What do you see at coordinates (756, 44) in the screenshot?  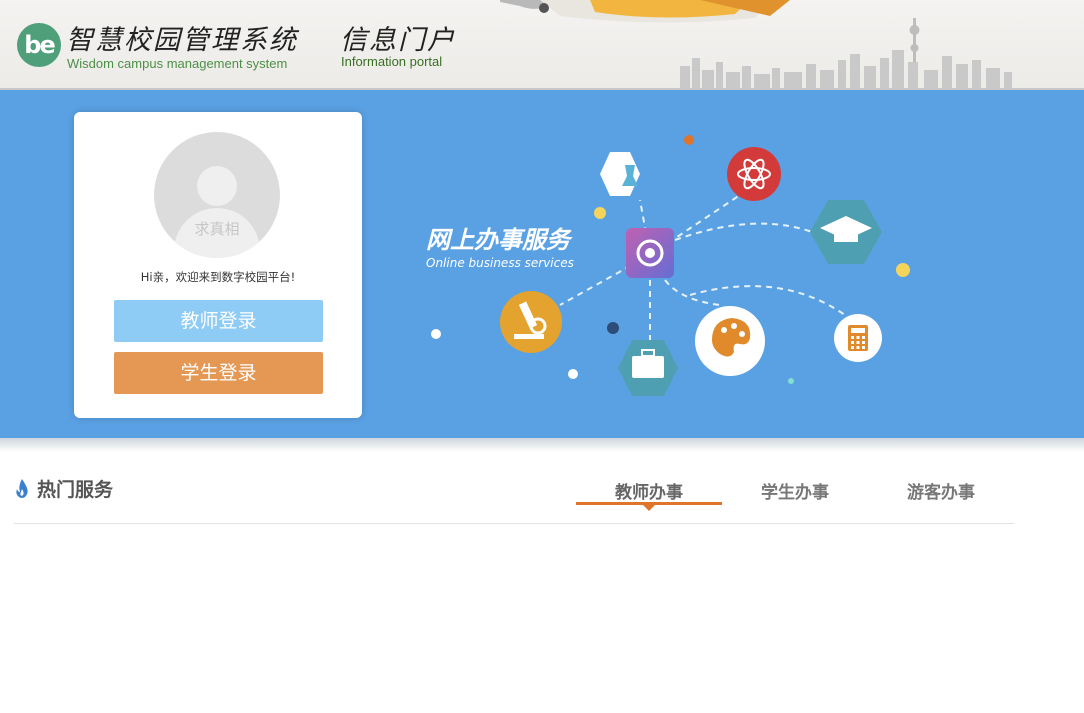 I see `header-decoration-art` at bounding box center [756, 44].